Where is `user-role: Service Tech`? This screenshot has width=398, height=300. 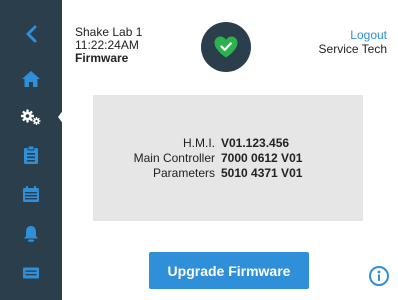
user-role: Service Tech is located at coordinates (352, 49).